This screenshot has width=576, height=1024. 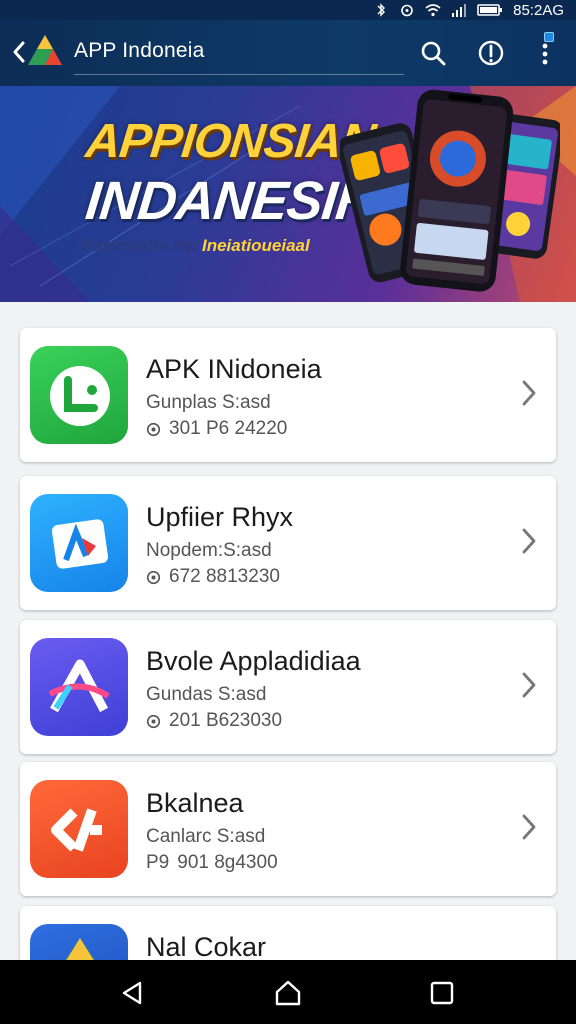 What do you see at coordinates (230, 201) in the screenshot?
I see `banner-headline-2: INDANESIH` at bounding box center [230, 201].